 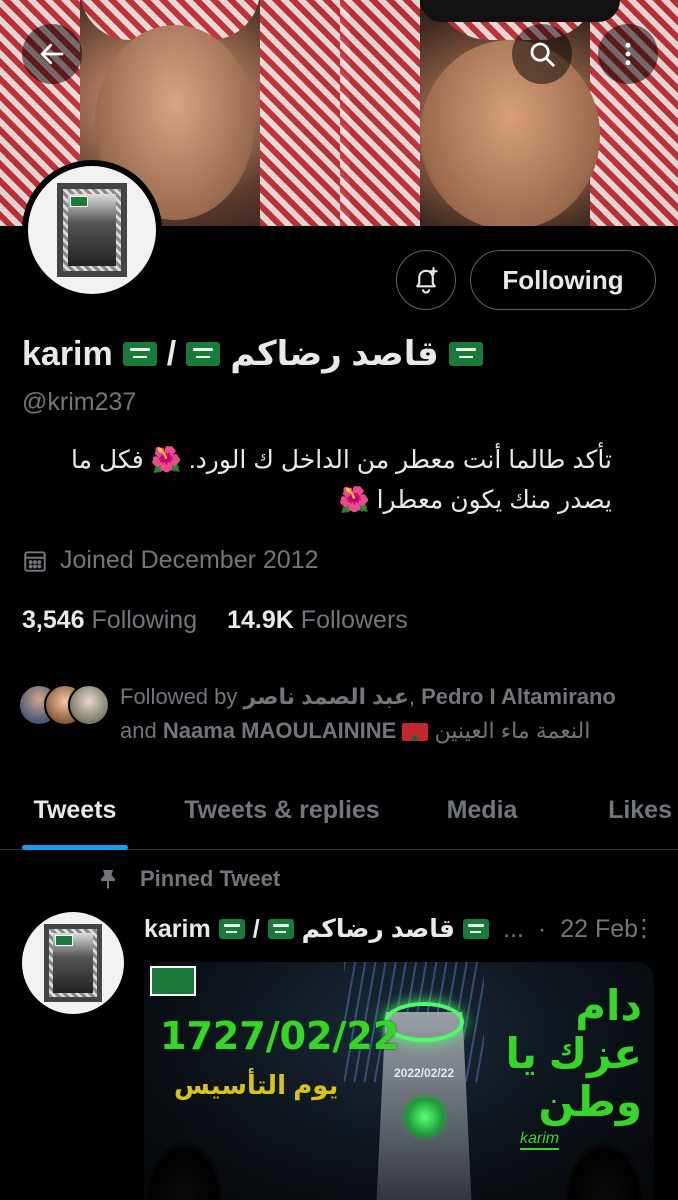 I want to click on follower-name: Naama MAOULAININE, so click(x=279, y=730).